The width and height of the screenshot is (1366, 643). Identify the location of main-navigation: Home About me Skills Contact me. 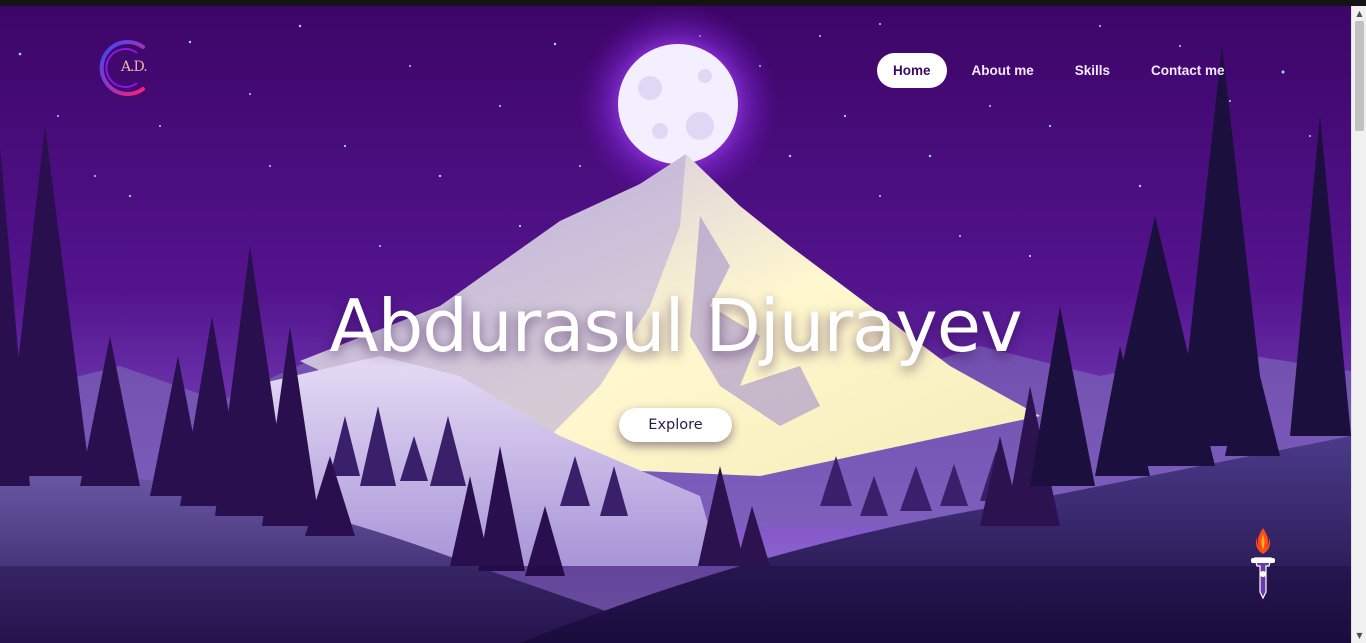
(1063, 70).